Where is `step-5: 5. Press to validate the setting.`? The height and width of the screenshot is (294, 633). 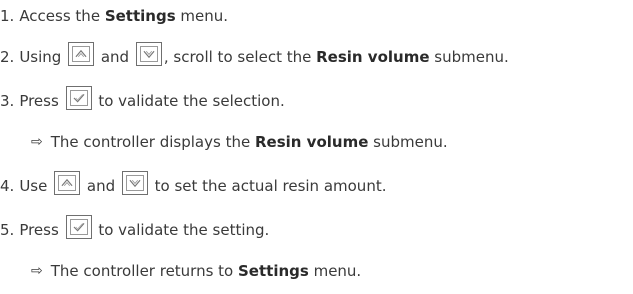 step-5: 5. Press to validate the setting. is located at coordinates (135, 229).